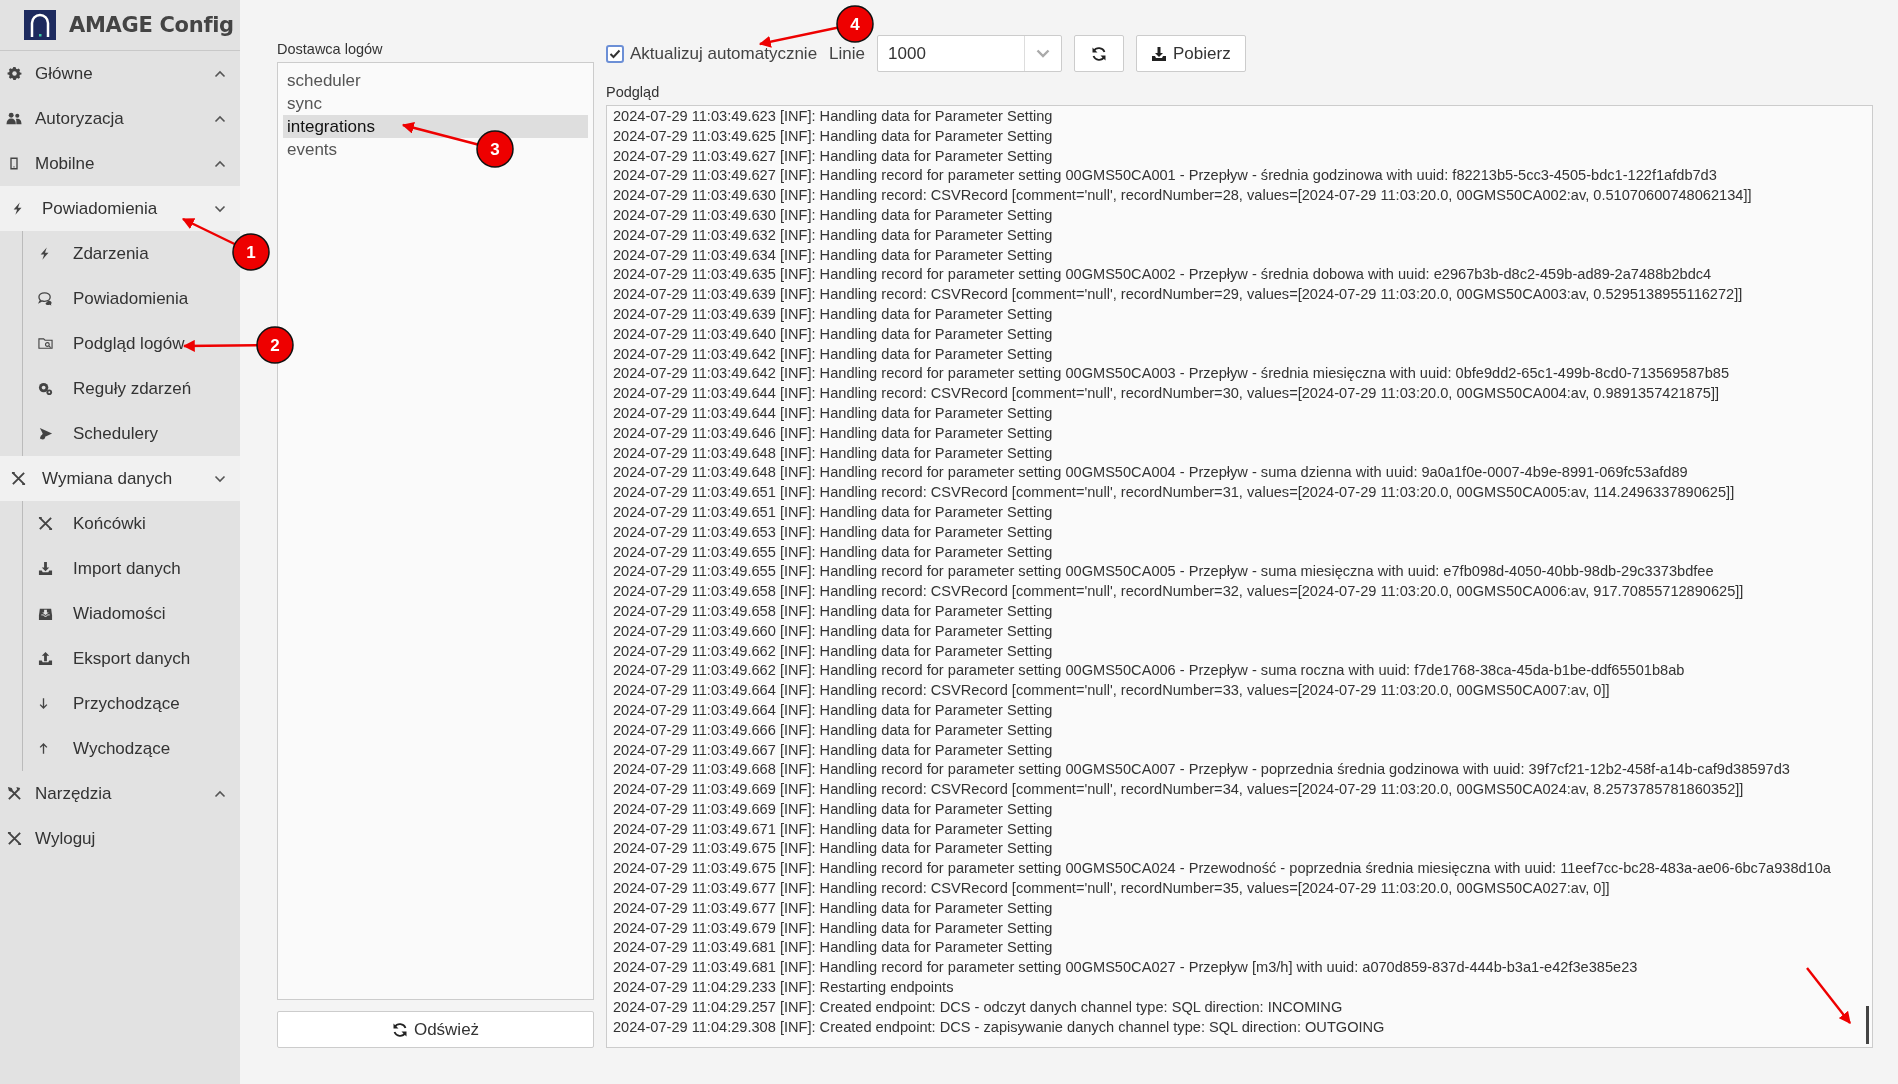 The image size is (1898, 1084). What do you see at coordinates (833, 710) in the screenshot?
I see `log-line: 2024-07-29 11:03:49.664 [INF]: Handling data for Parameter Setting` at bounding box center [833, 710].